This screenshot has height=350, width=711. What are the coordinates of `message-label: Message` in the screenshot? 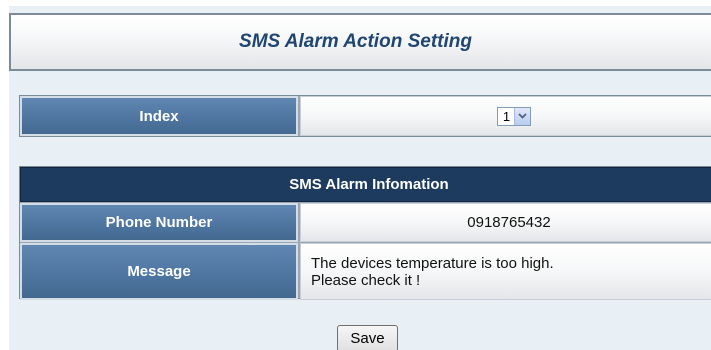 It's located at (159, 271).